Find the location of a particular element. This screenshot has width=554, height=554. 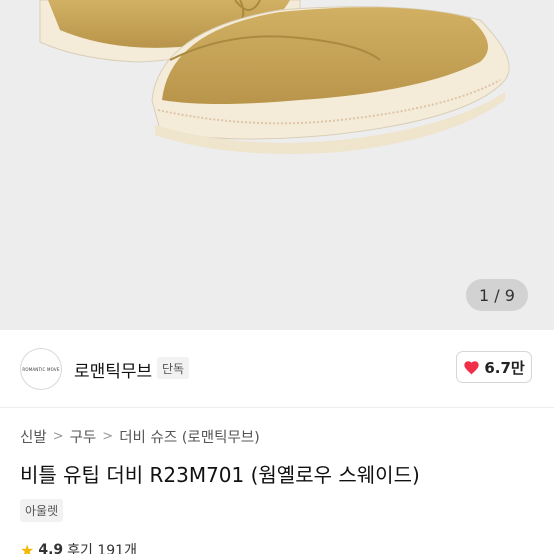

product-title: 비틀 유팁 더비 R23M701 (웜옐로우 스웨이드) is located at coordinates (220, 475).